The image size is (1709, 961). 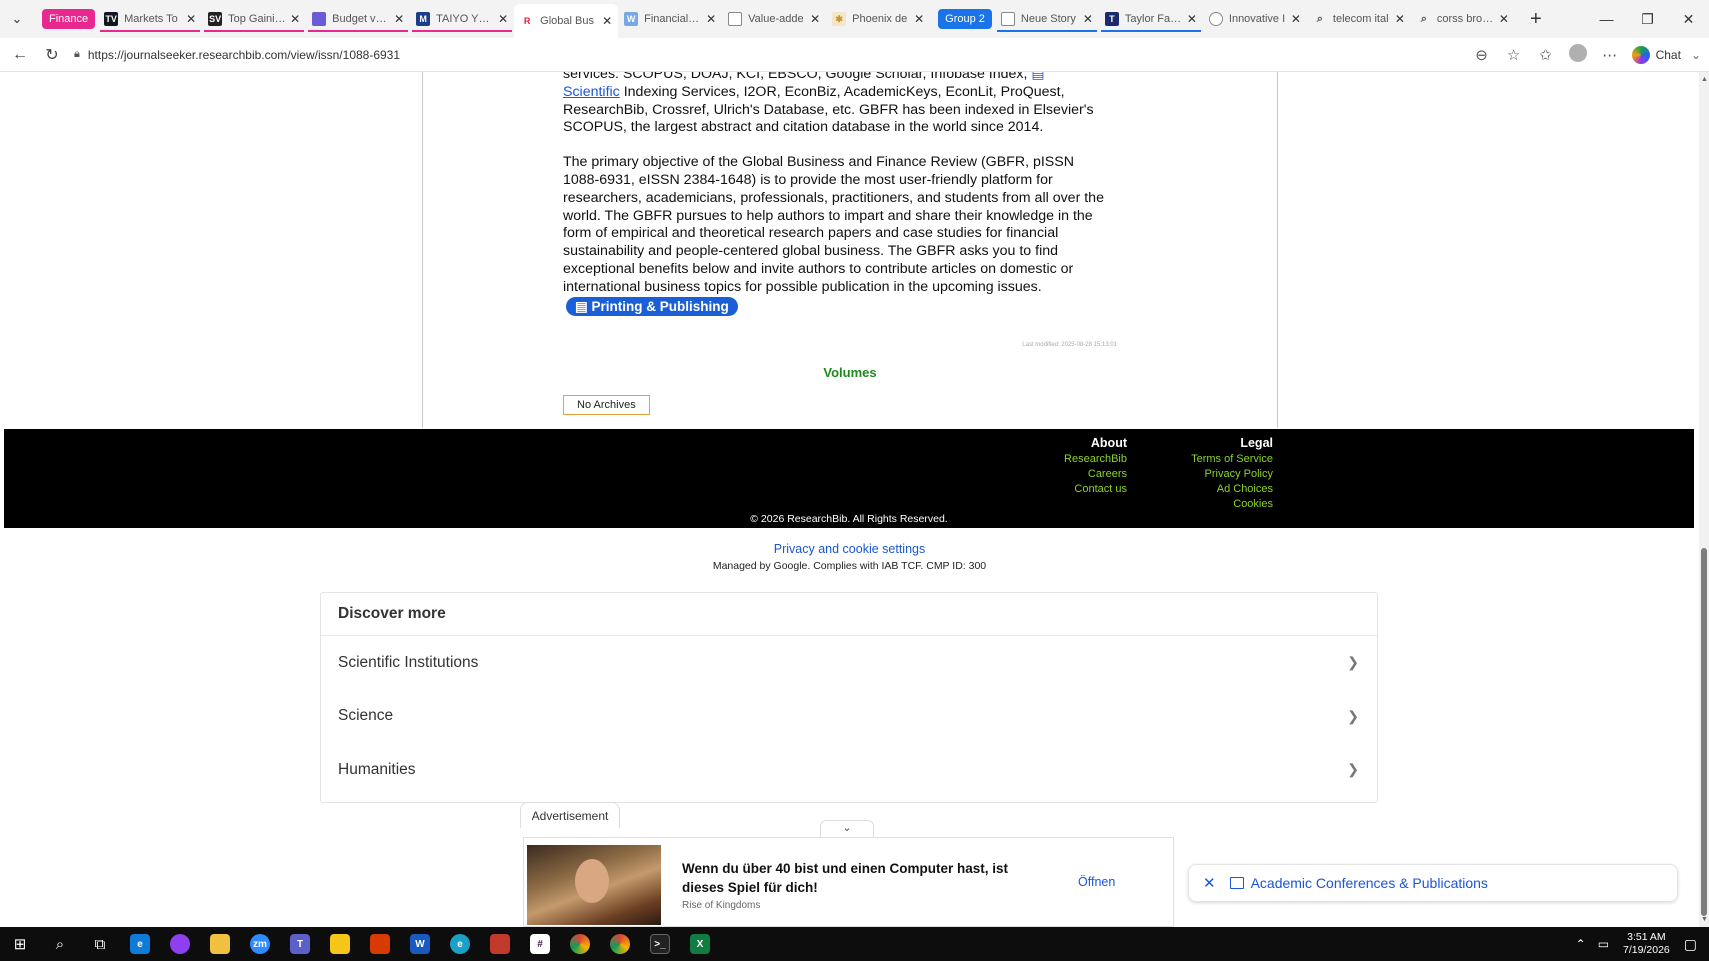 I want to click on show-hidden-icons-icon: ⌃, so click(x=1581, y=944).